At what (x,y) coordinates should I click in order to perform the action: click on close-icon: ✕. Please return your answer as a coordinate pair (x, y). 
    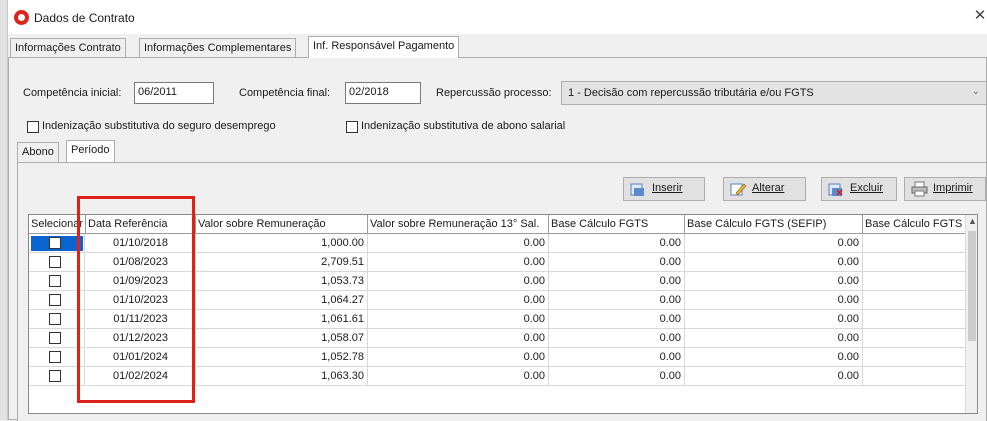
    Looking at the image, I should click on (980, 16).